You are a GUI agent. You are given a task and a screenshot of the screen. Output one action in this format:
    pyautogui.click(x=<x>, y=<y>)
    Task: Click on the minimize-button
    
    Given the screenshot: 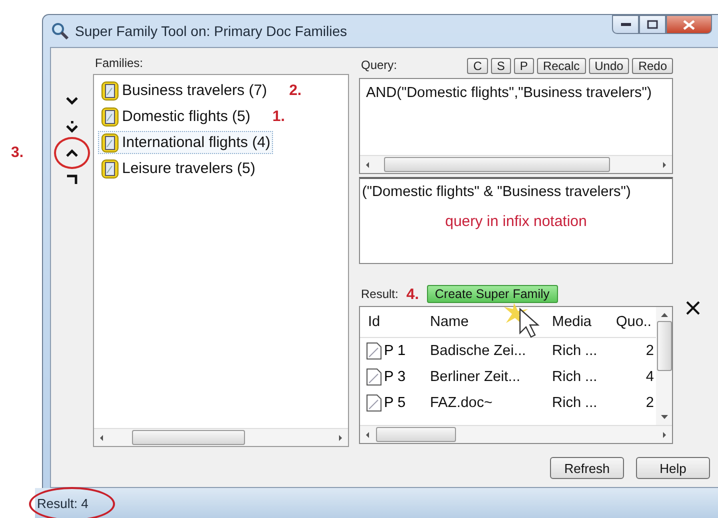 What is the action you would take?
    pyautogui.click(x=625, y=24)
    